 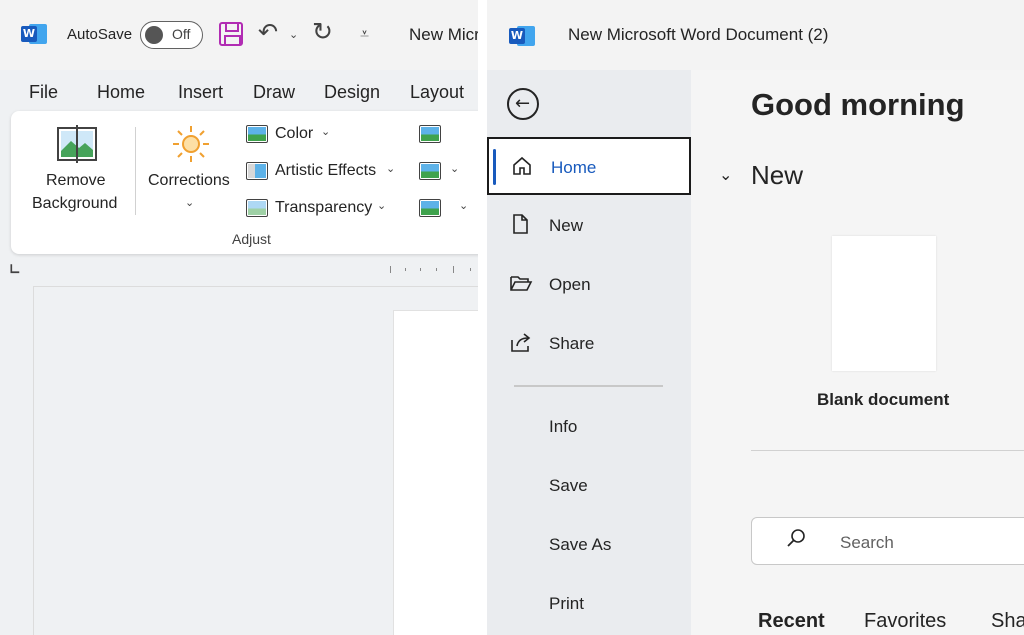 What do you see at coordinates (154, 35) in the screenshot?
I see `toggle-knob` at bounding box center [154, 35].